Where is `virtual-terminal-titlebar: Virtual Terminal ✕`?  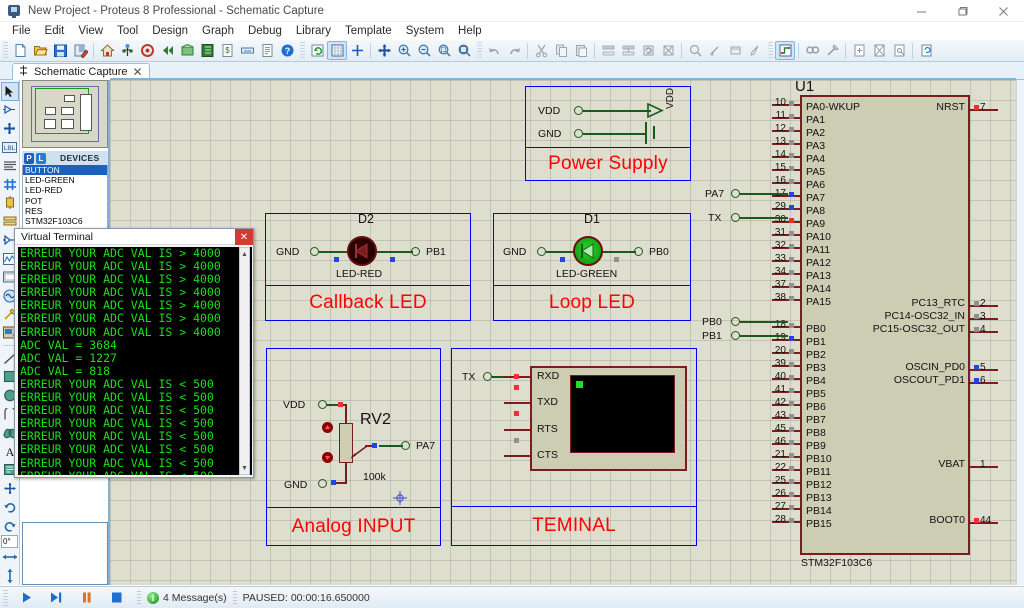 virtual-terminal-titlebar: Virtual Terminal ✕ is located at coordinates (134, 237).